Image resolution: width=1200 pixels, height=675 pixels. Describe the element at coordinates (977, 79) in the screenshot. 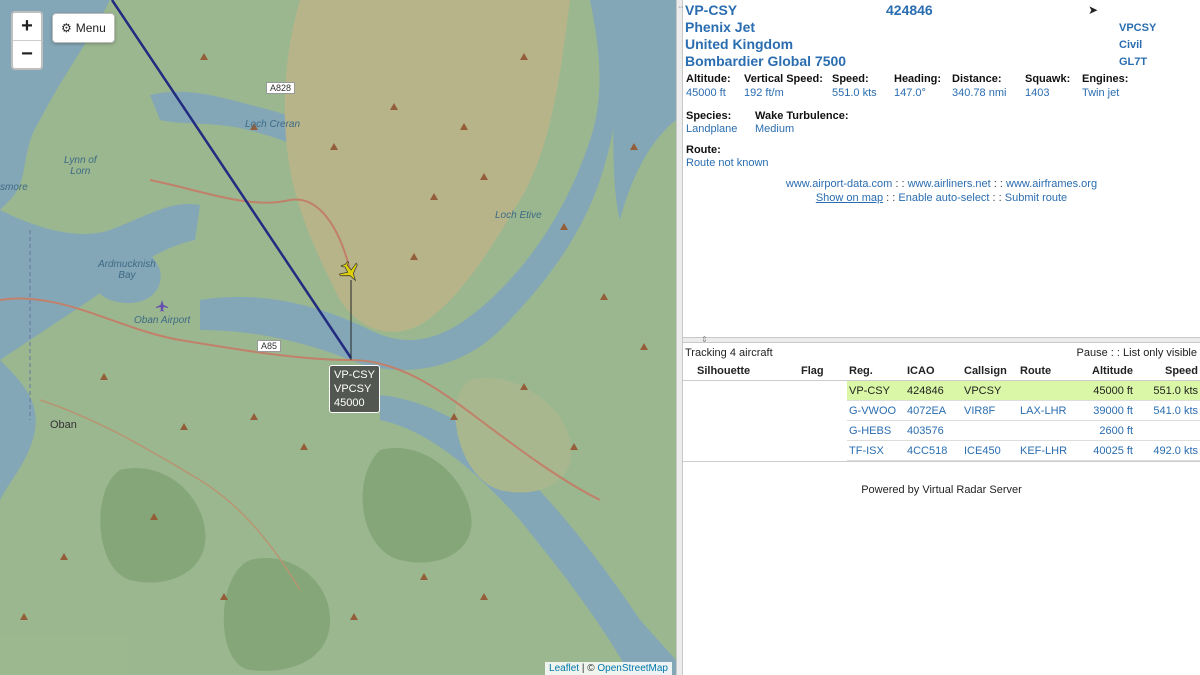

I see `distance-label: Distance:` at that location.